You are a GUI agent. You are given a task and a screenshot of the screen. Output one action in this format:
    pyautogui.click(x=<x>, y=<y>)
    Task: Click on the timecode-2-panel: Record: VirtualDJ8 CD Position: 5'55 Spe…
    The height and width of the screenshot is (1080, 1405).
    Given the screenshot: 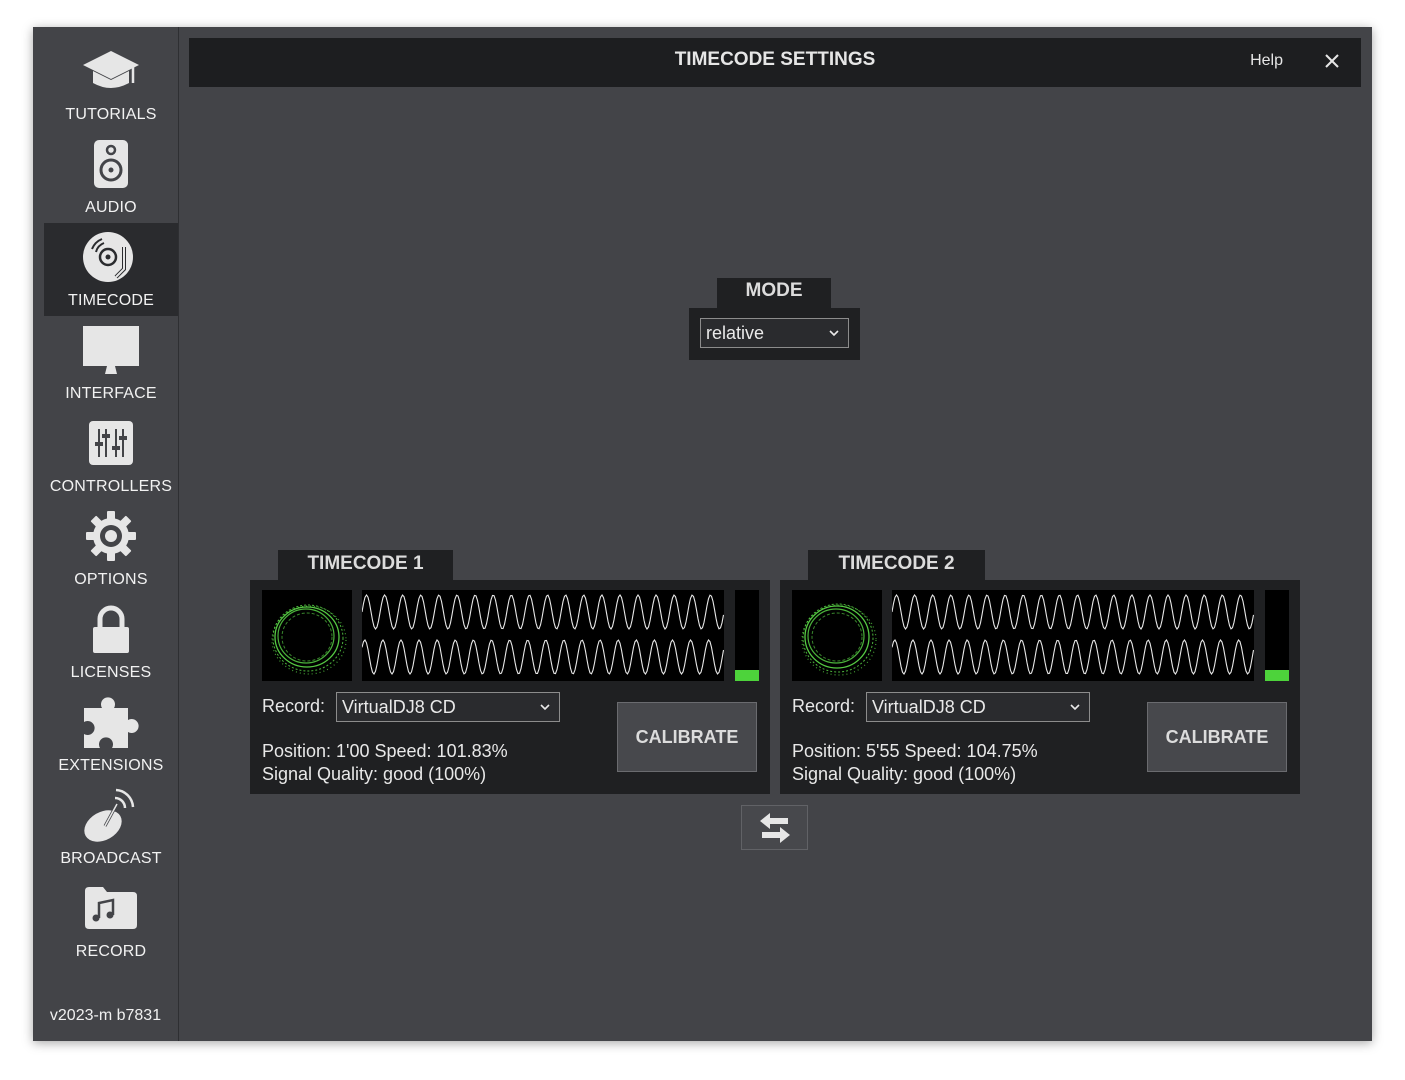 What is the action you would take?
    pyautogui.click(x=1040, y=687)
    